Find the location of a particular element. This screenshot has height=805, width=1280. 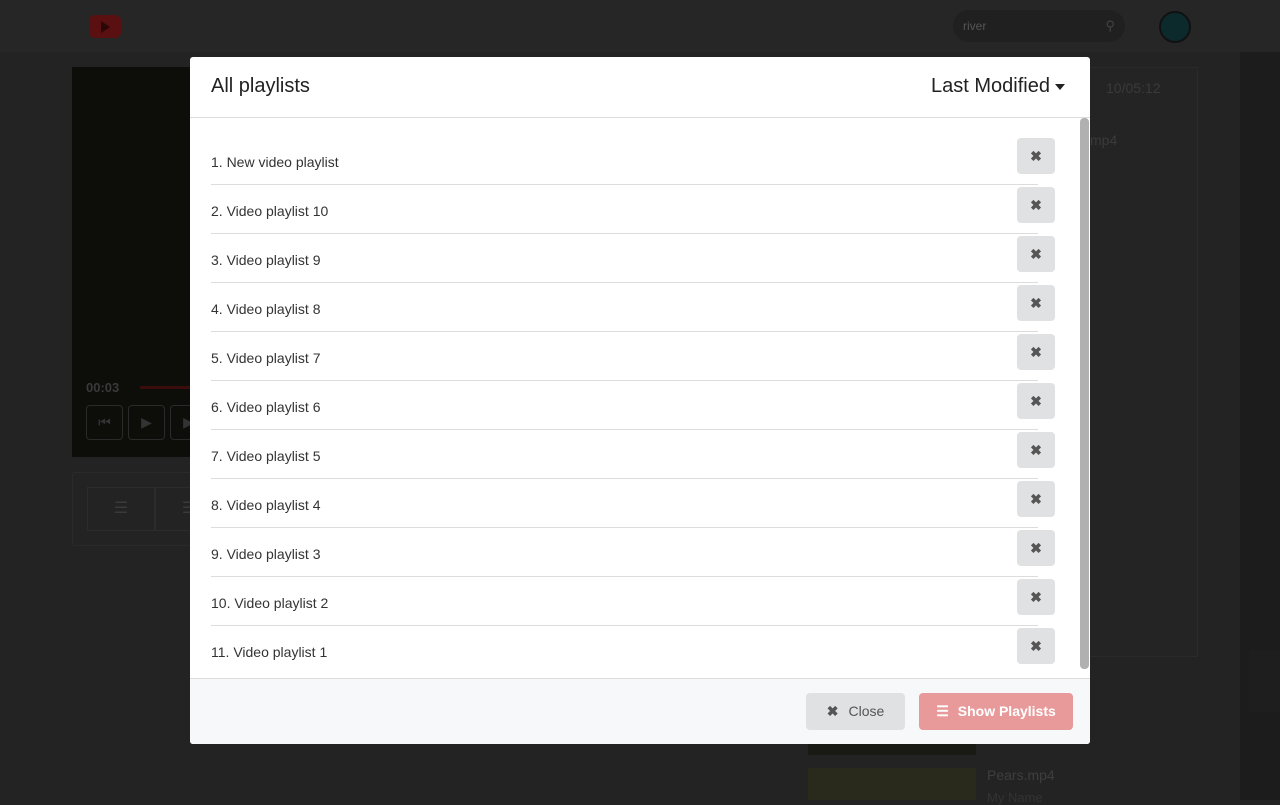

playlist-row: 7. Video playlist 5 ✖ is located at coordinates (633, 454).